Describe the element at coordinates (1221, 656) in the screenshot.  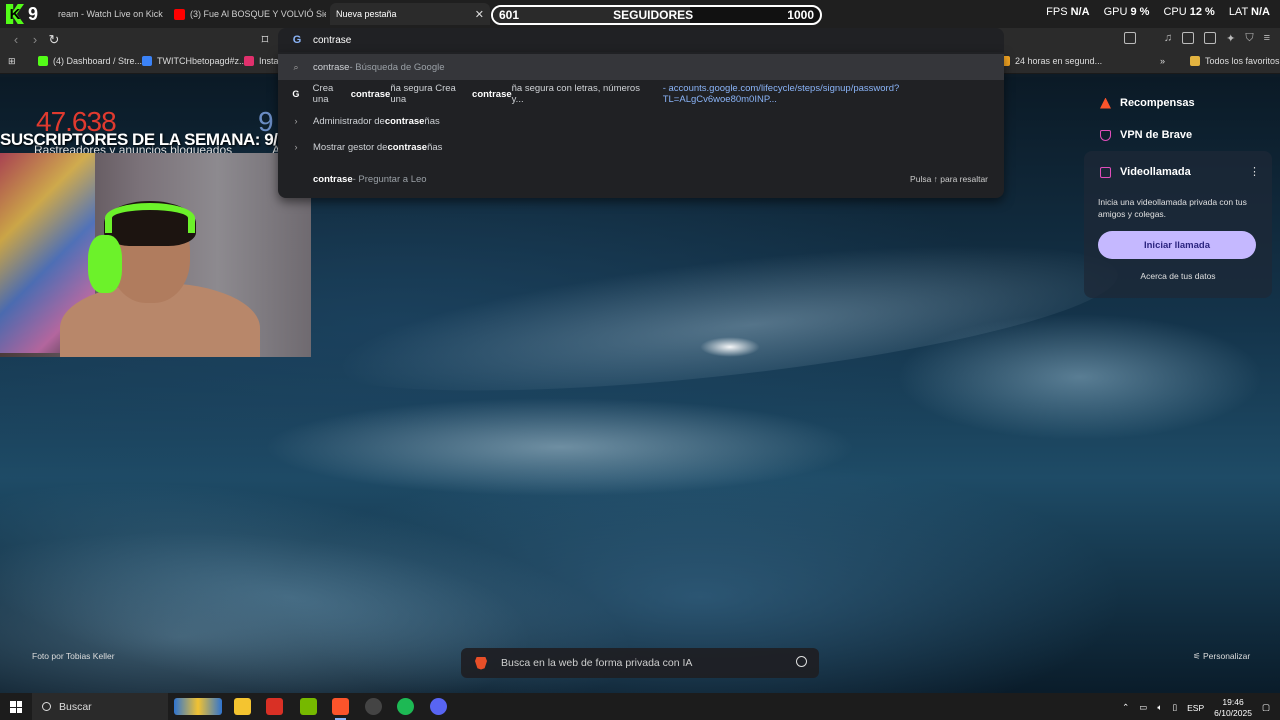
I see `customize-button: ⚟ Personalizar` at that location.